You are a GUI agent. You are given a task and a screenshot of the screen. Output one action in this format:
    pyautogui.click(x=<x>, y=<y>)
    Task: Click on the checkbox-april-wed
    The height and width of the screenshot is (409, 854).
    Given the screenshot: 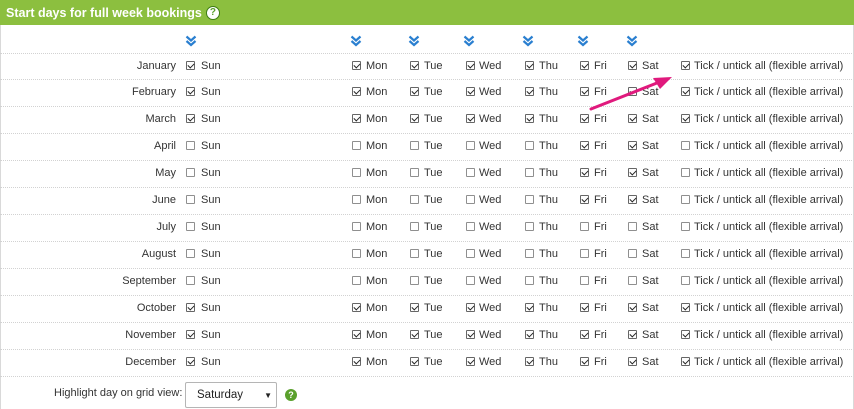 What is the action you would take?
    pyautogui.click(x=470, y=145)
    